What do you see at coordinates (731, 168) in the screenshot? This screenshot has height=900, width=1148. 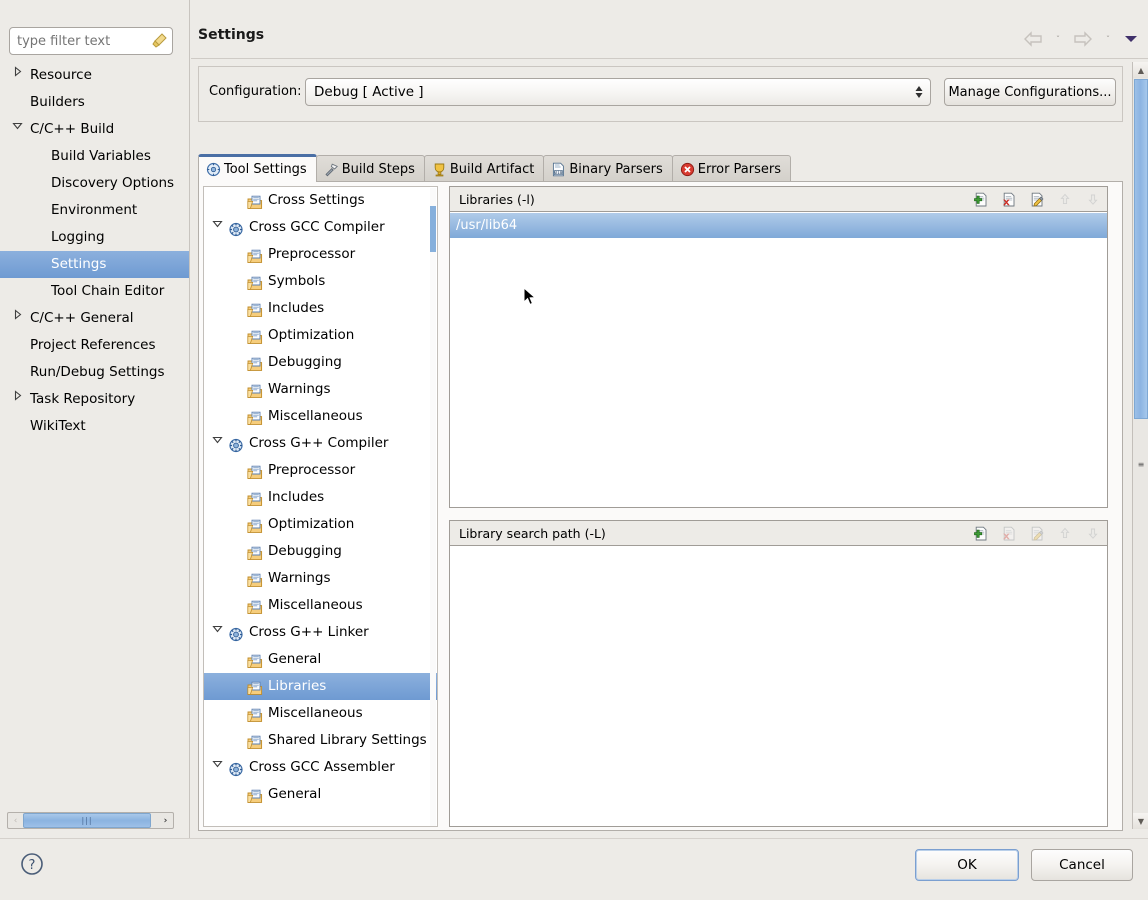 I see `tab-error-parsers: Error Parsers` at bounding box center [731, 168].